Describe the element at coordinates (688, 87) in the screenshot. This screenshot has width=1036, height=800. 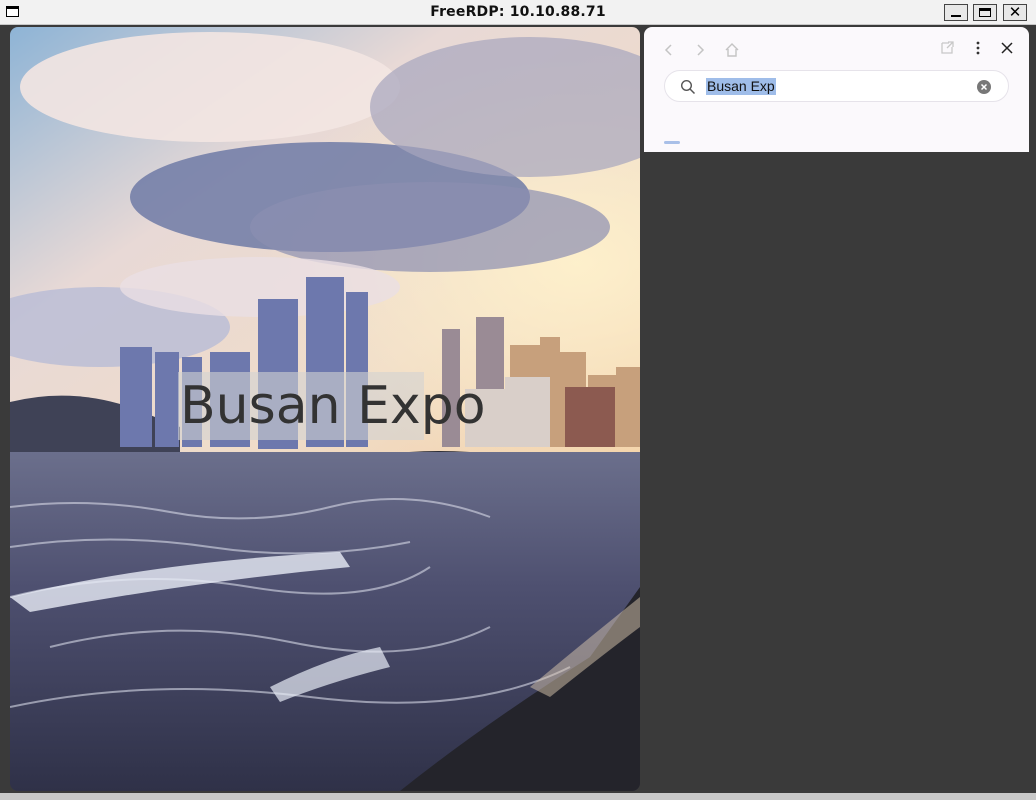
I see `search-icon` at that location.